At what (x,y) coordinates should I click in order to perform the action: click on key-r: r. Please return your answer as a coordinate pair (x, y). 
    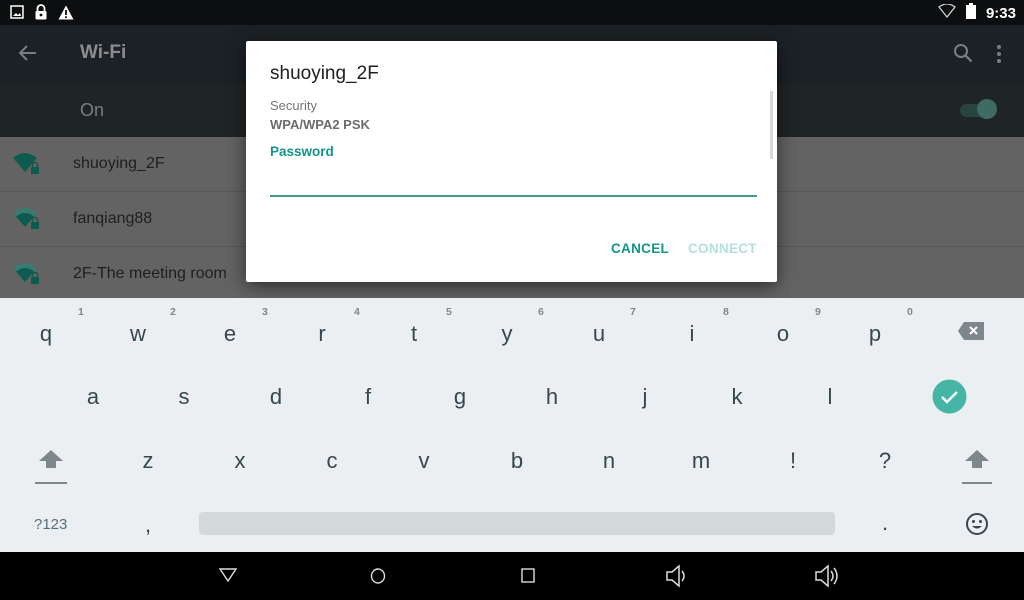
    Looking at the image, I should click on (322, 334).